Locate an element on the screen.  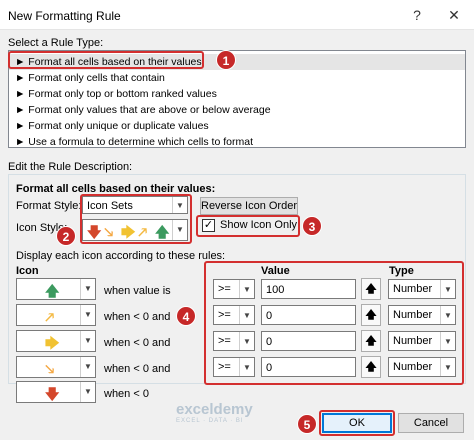
annotation-badge-2: 2 is located at coordinates (66, 236).